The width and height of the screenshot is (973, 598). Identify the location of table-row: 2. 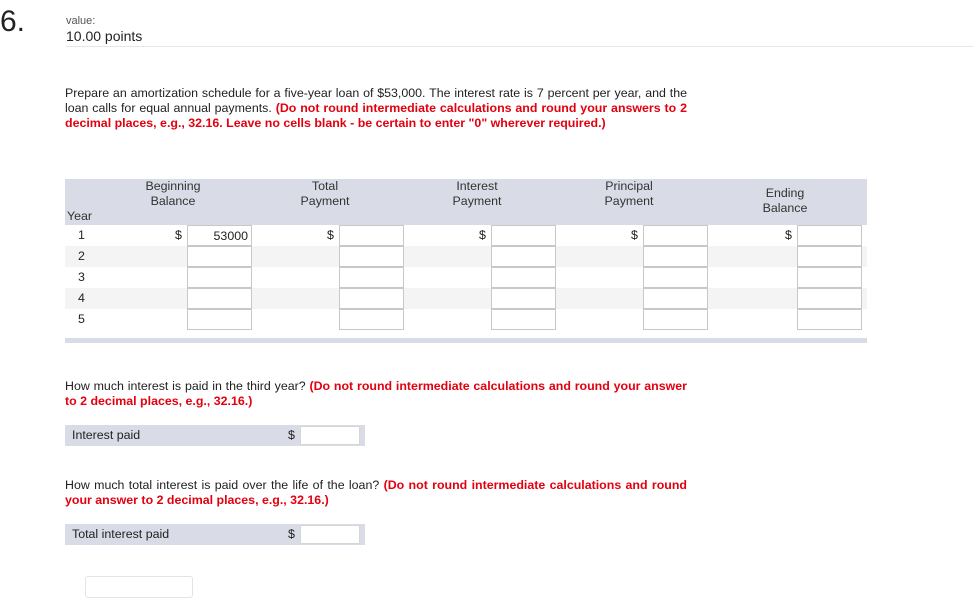
(466, 256).